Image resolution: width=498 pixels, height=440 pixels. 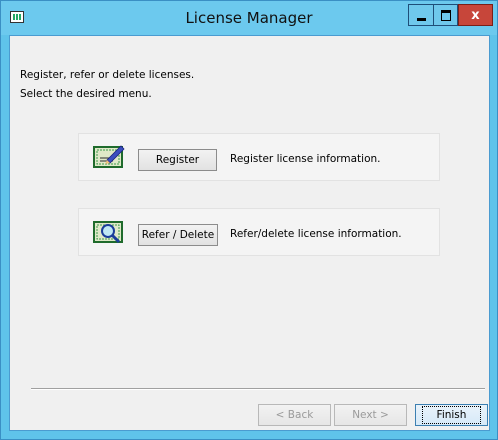 I want to click on register-certificate-icon, so click(x=109, y=156).